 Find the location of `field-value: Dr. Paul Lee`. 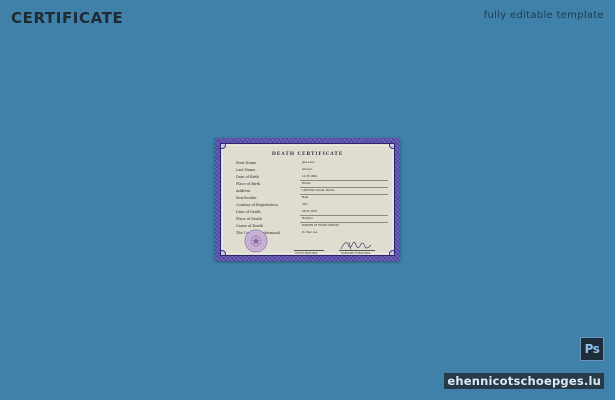

field-value: Dr. Paul Lee is located at coordinates (310, 232).